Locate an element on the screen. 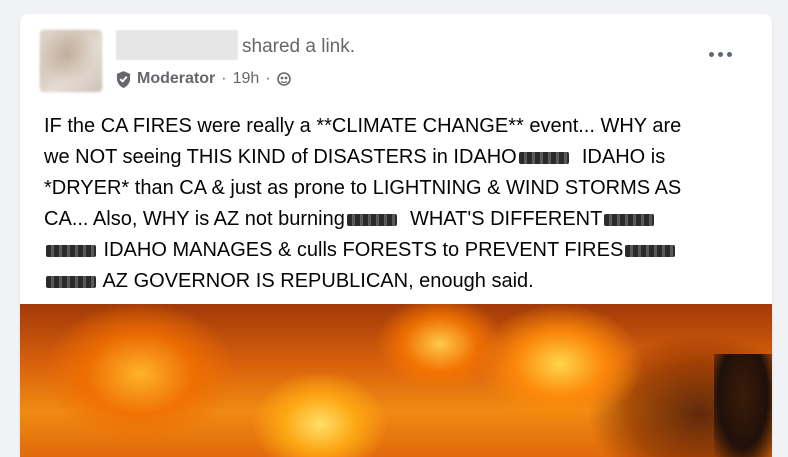 The image size is (788, 457). more-options-icon is located at coordinates (720, 54).